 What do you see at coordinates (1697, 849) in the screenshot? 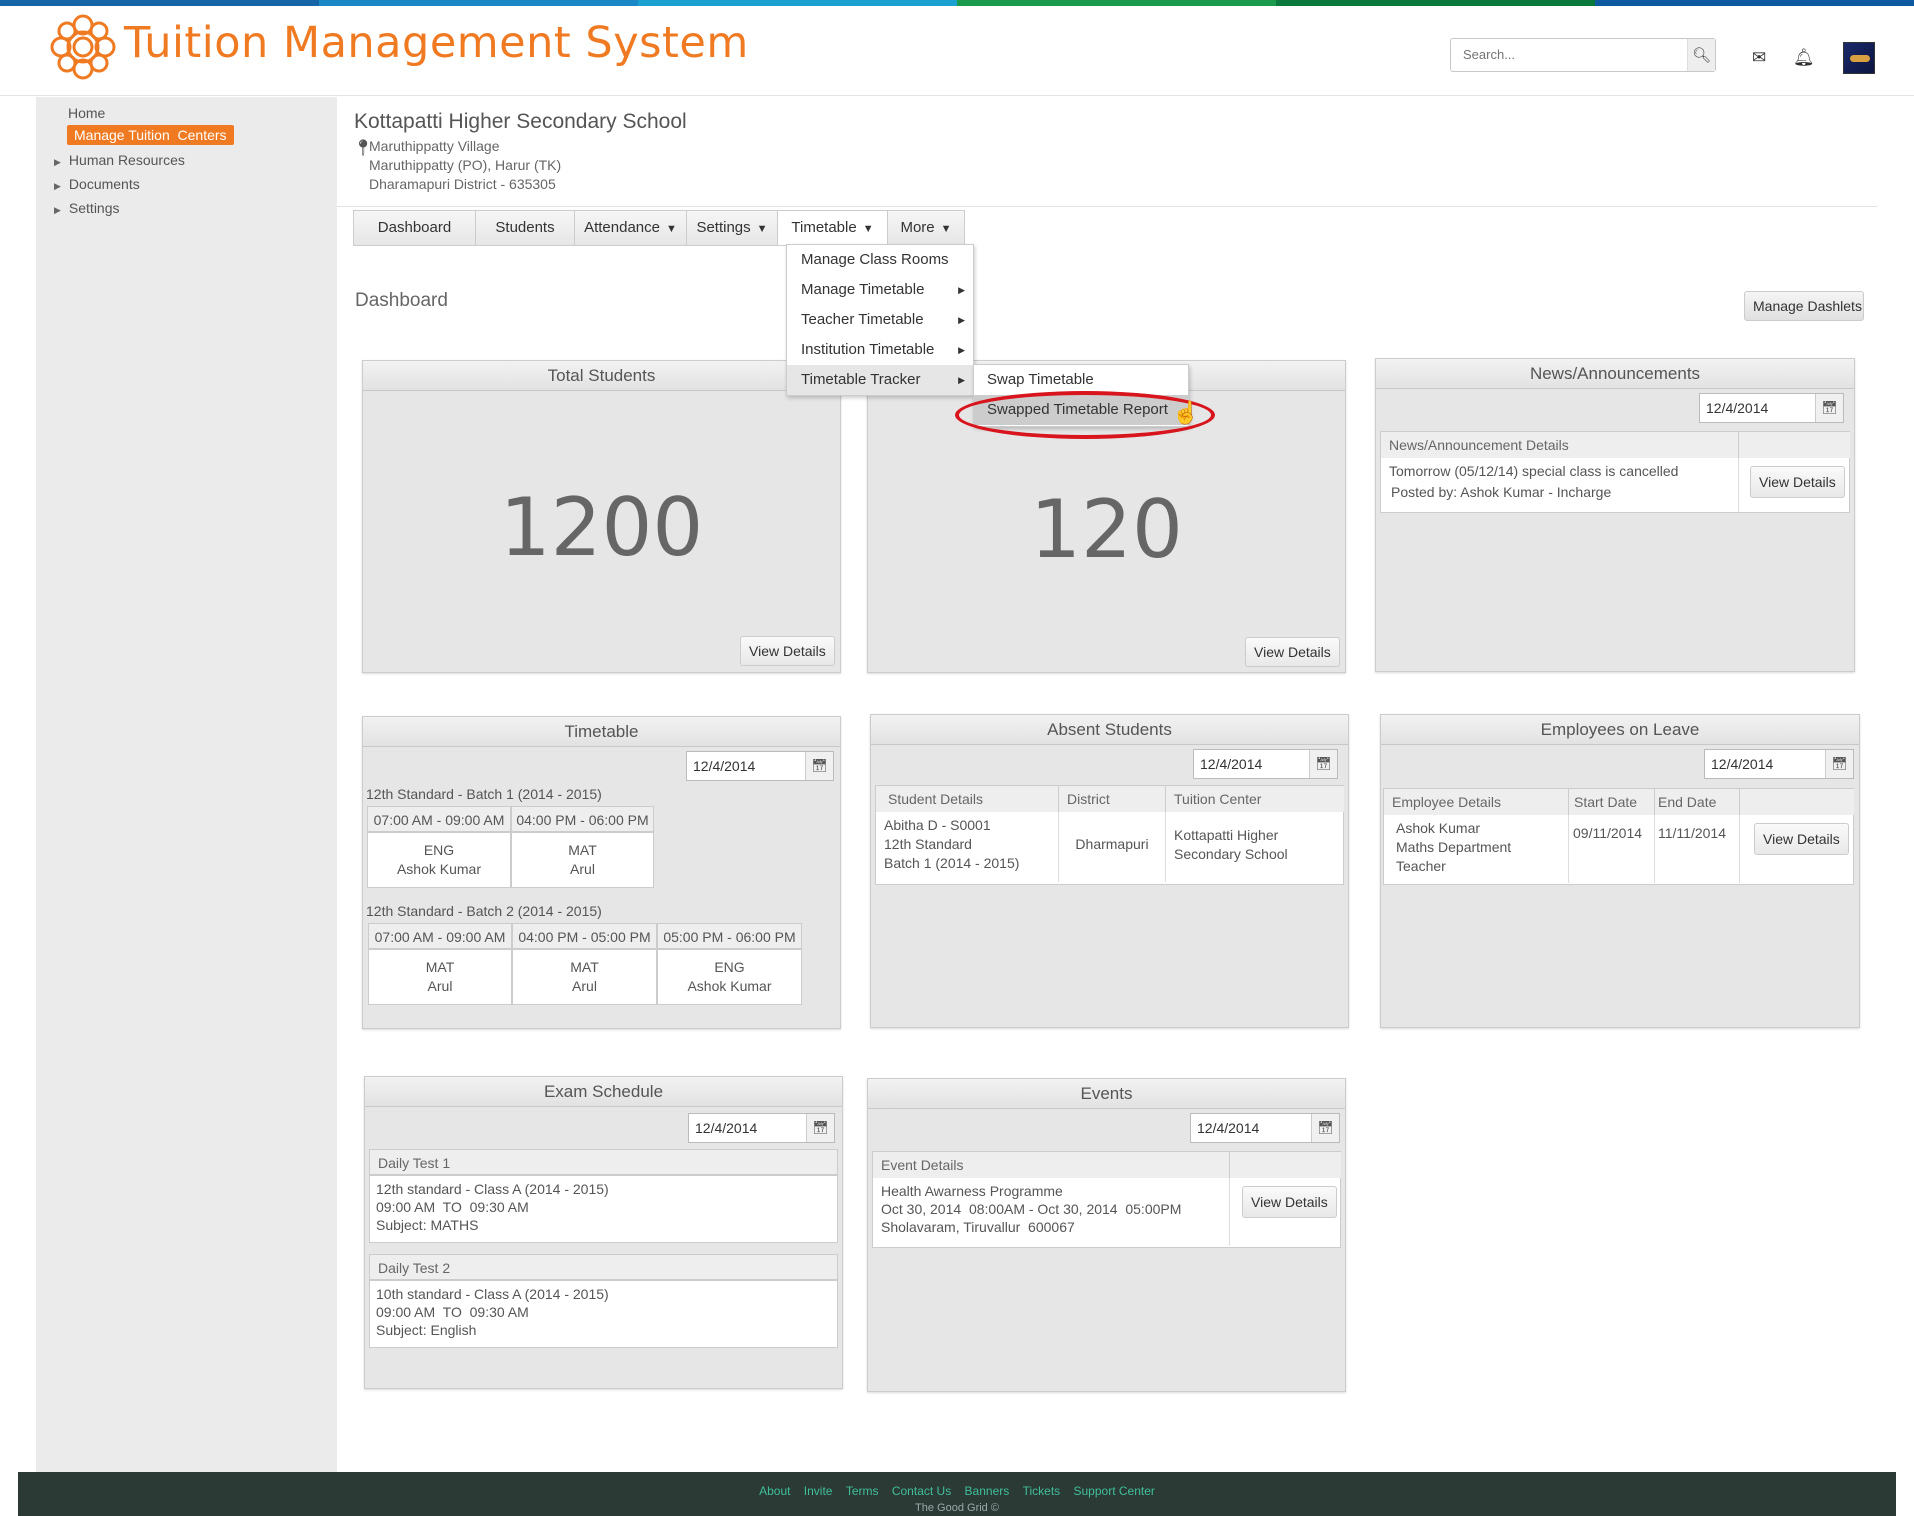
I see `end-date: 11/11/2014` at bounding box center [1697, 849].